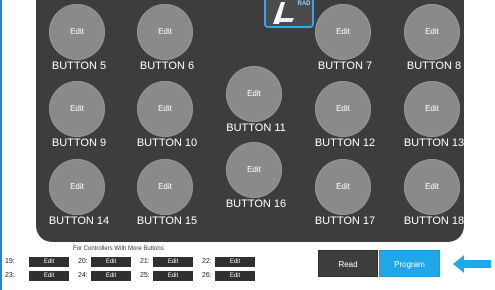 The height and width of the screenshot is (290, 495). Describe the element at coordinates (79, 221) in the screenshot. I see `button-14-label: BUTTON 14` at that location.